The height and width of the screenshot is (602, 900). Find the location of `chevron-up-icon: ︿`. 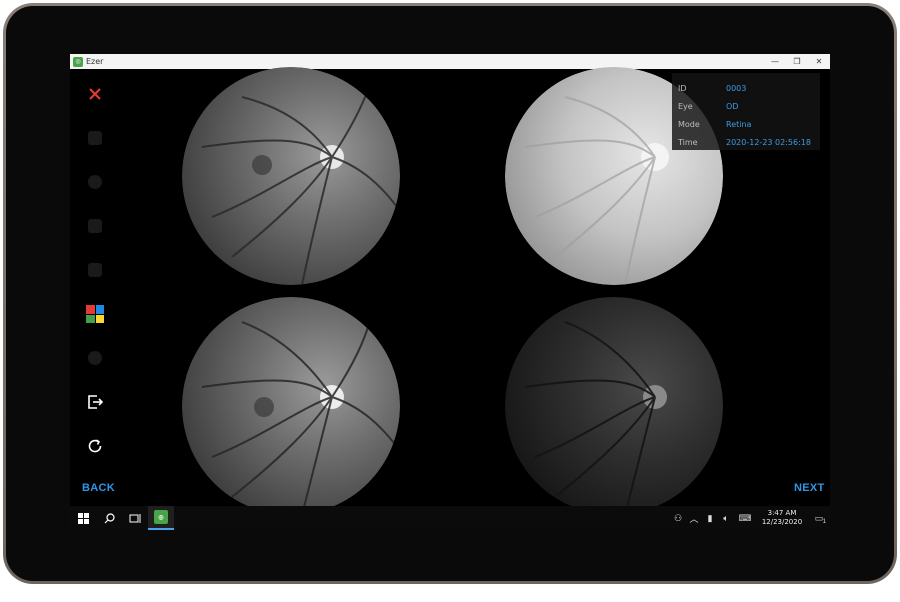

chevron-up-icon: ︿ is located at coordinates (694, 518).